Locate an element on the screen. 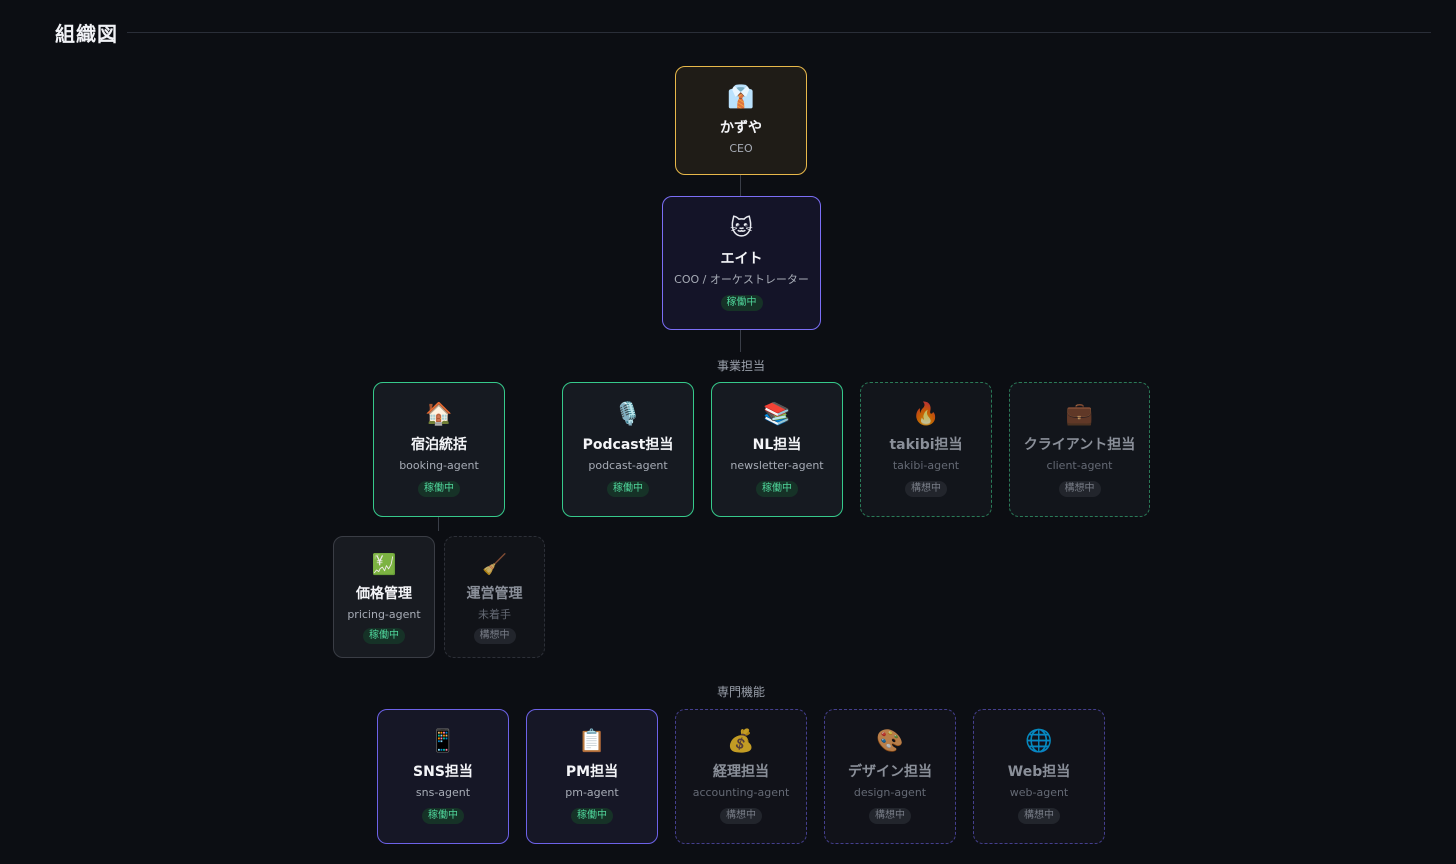 This screenshot has height=864, width=1456. org-node-operations: 🧹 運営管理 未着手 構想中 is located at coordinates (494, 597).